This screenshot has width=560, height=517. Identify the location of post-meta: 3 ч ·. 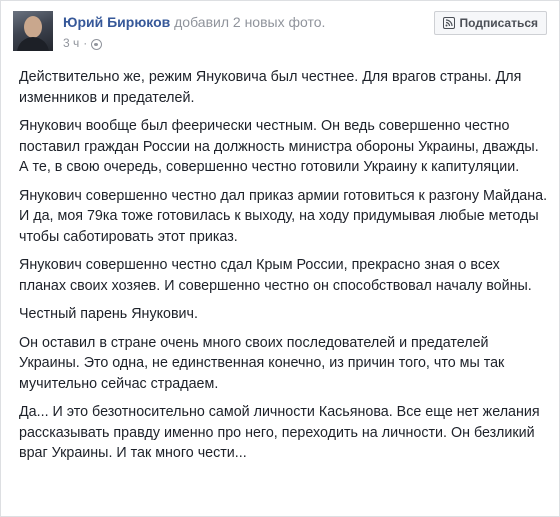
(83, 43).